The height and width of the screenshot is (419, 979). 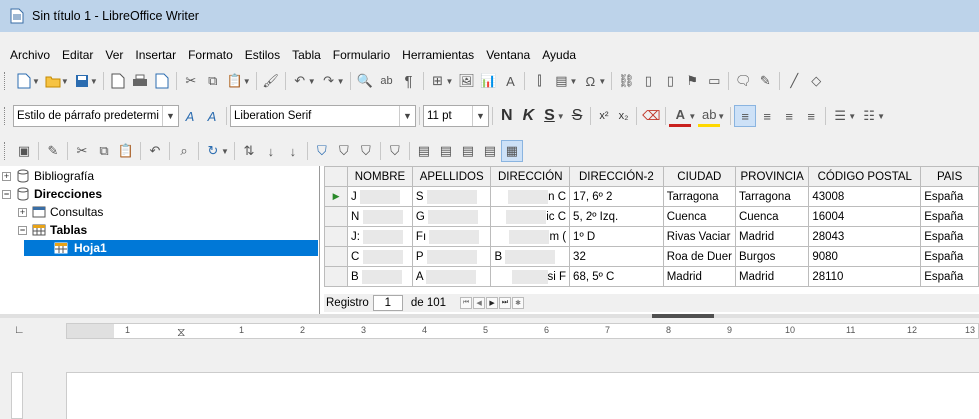 What do you see at coordinates (603, 116) in the screenshot?
I see `superscript-button: x²` at bounding box center [603, 116].